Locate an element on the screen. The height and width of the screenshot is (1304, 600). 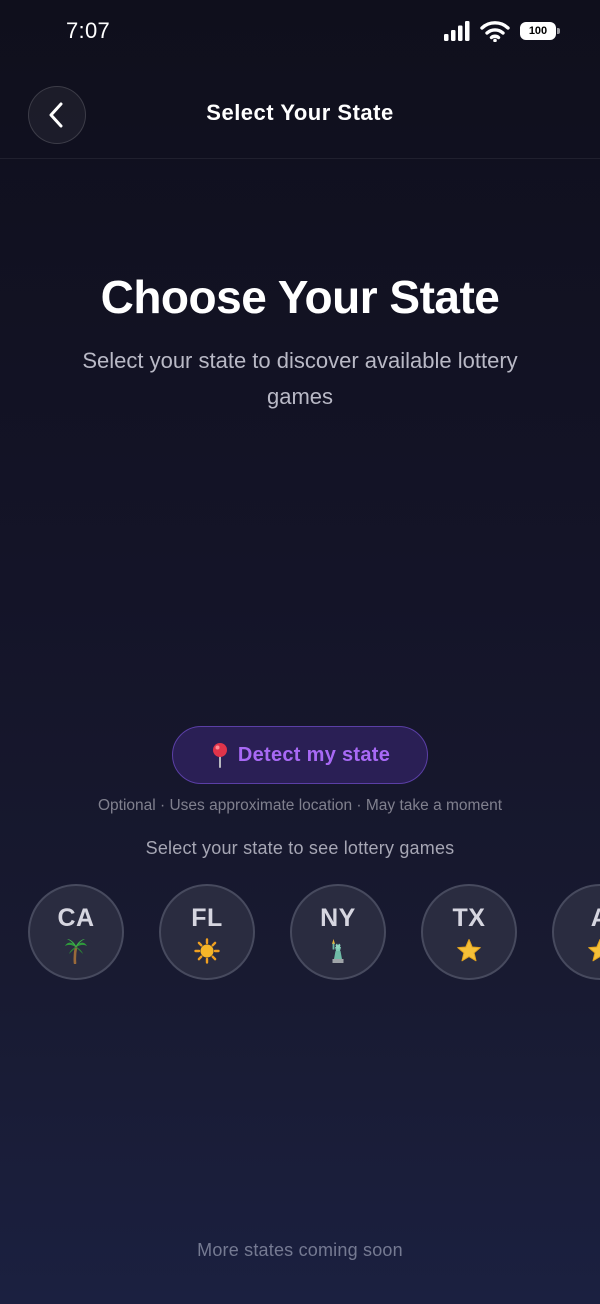
state-code: TX is located at coordinates (469, 918).